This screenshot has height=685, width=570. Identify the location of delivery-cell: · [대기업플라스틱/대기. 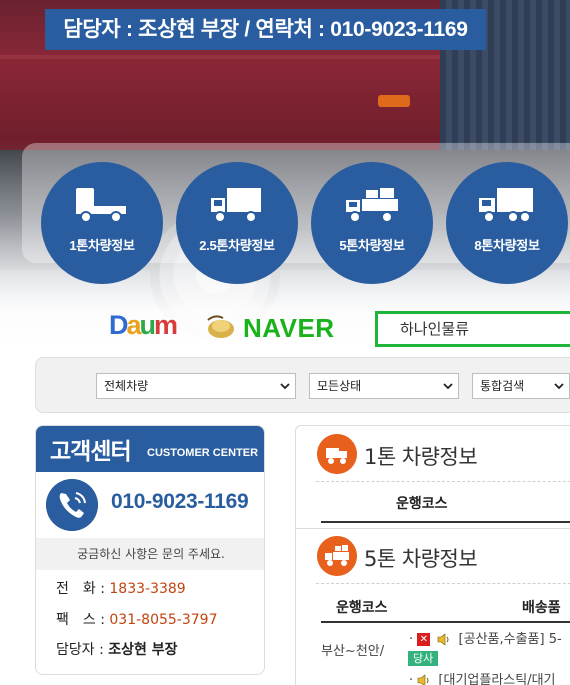
(482, 677).